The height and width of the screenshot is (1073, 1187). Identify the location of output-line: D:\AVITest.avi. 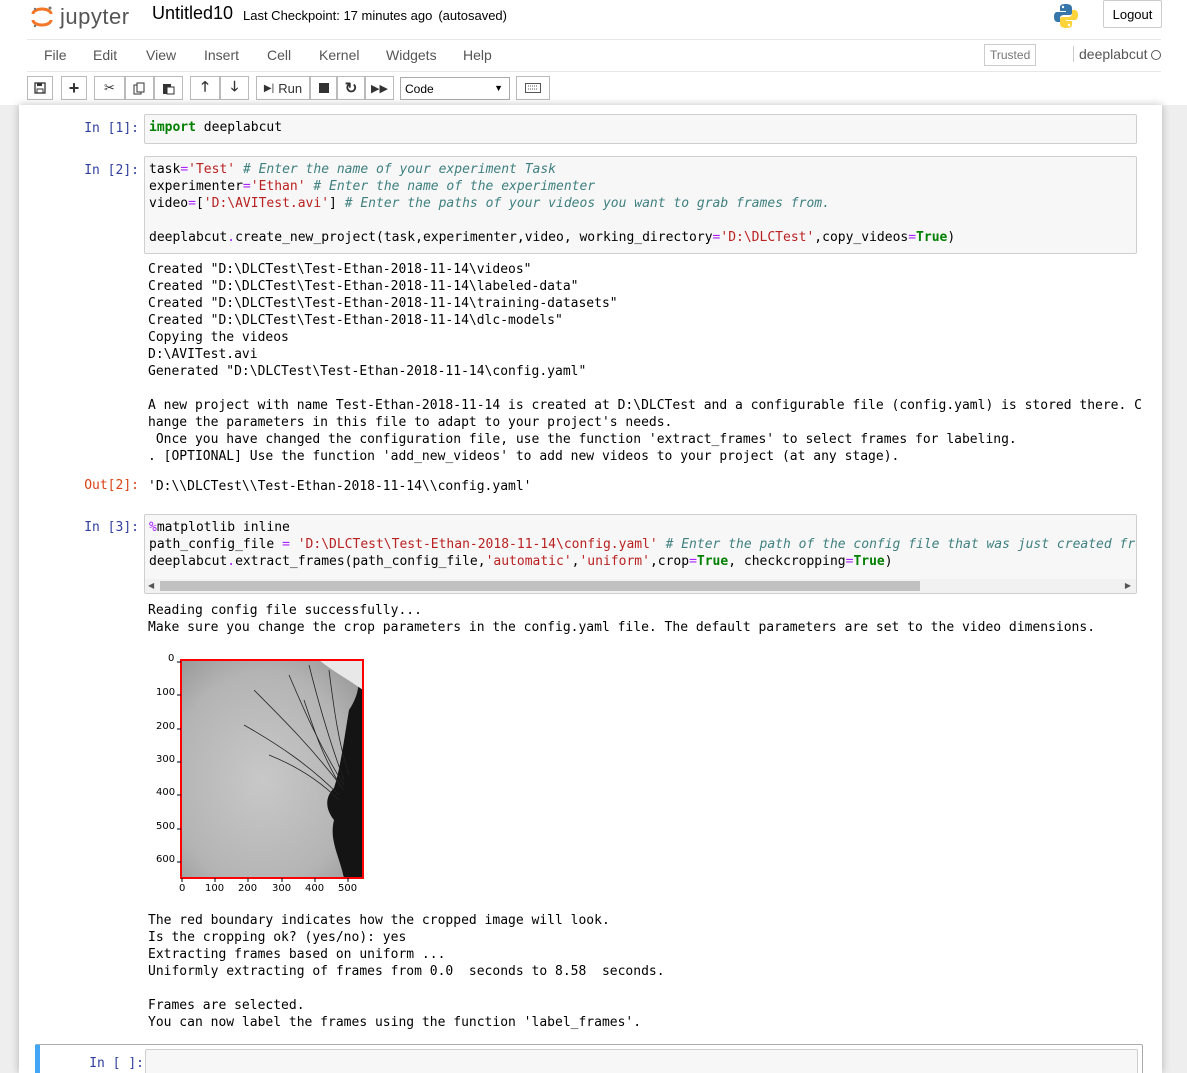
(203, 354).